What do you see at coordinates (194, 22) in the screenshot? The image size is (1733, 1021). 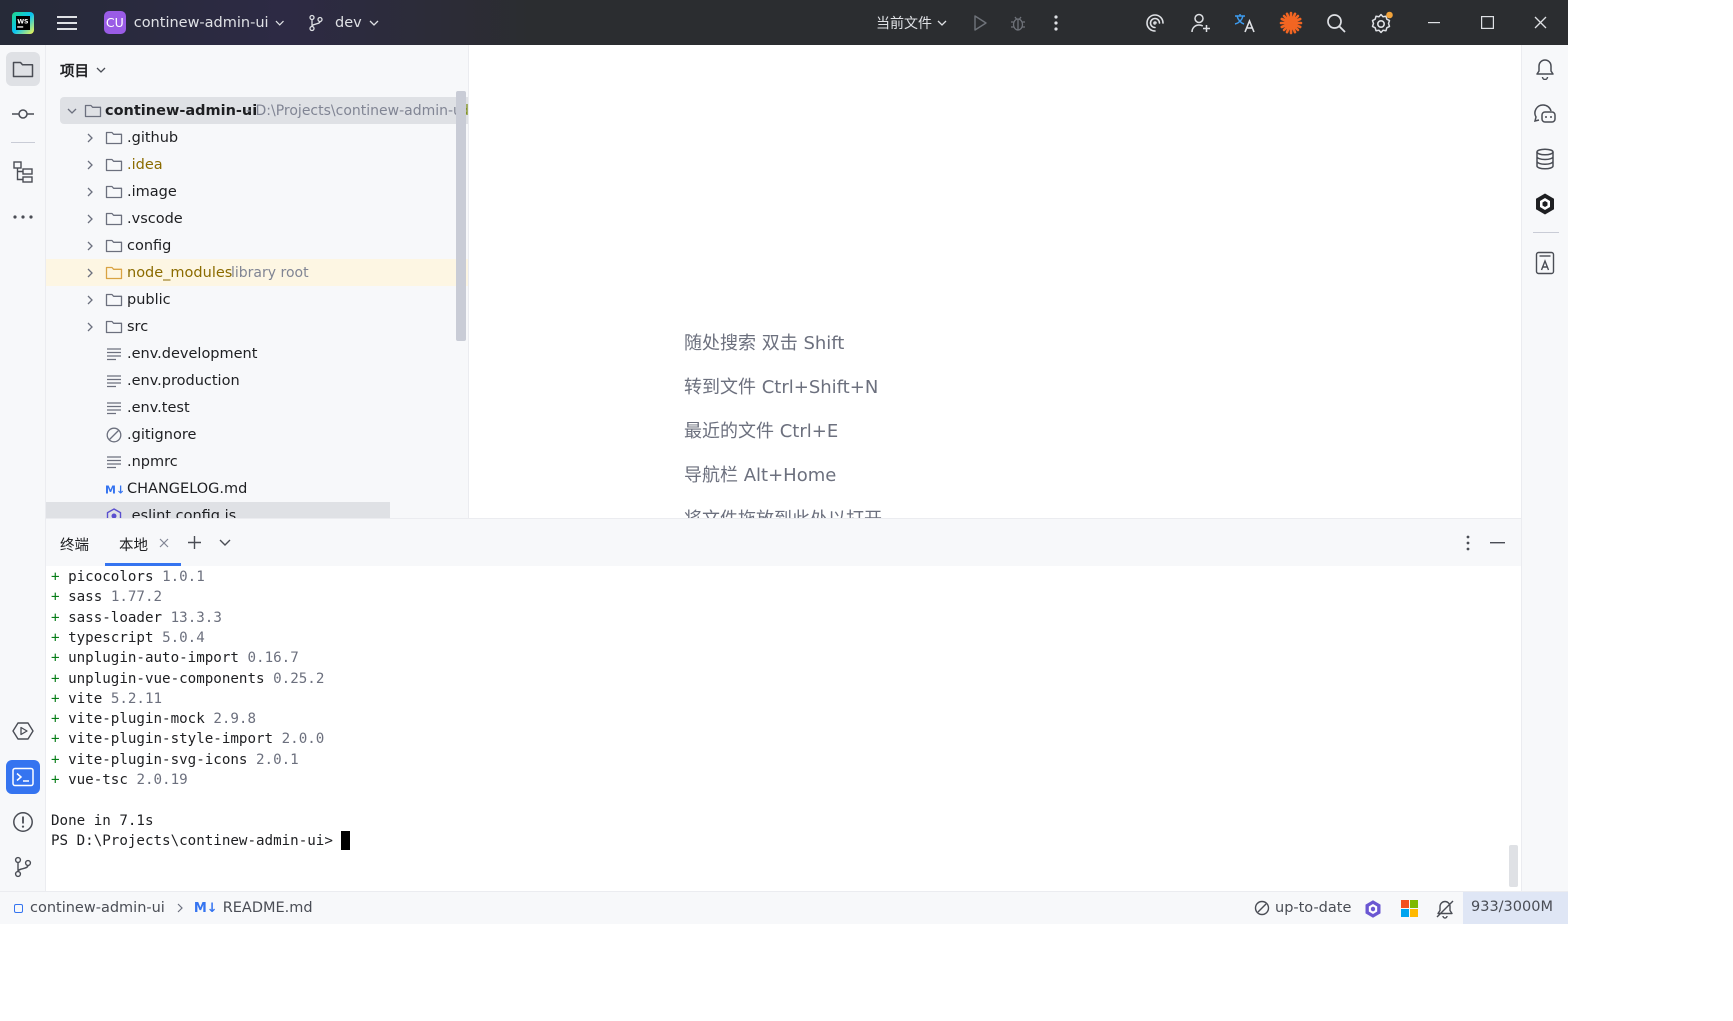 I see `project-switcher: CU continew-admin-ui` at bounding box center [194, 22].